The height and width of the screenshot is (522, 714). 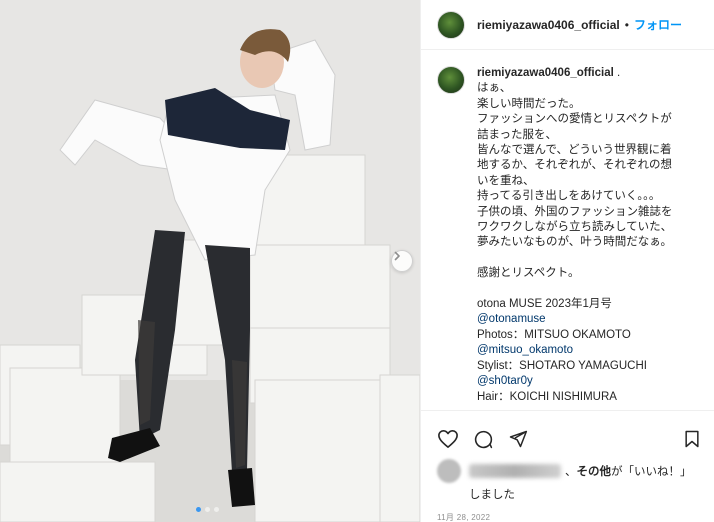 I want to click on avatar, so click(x=451, y=24).